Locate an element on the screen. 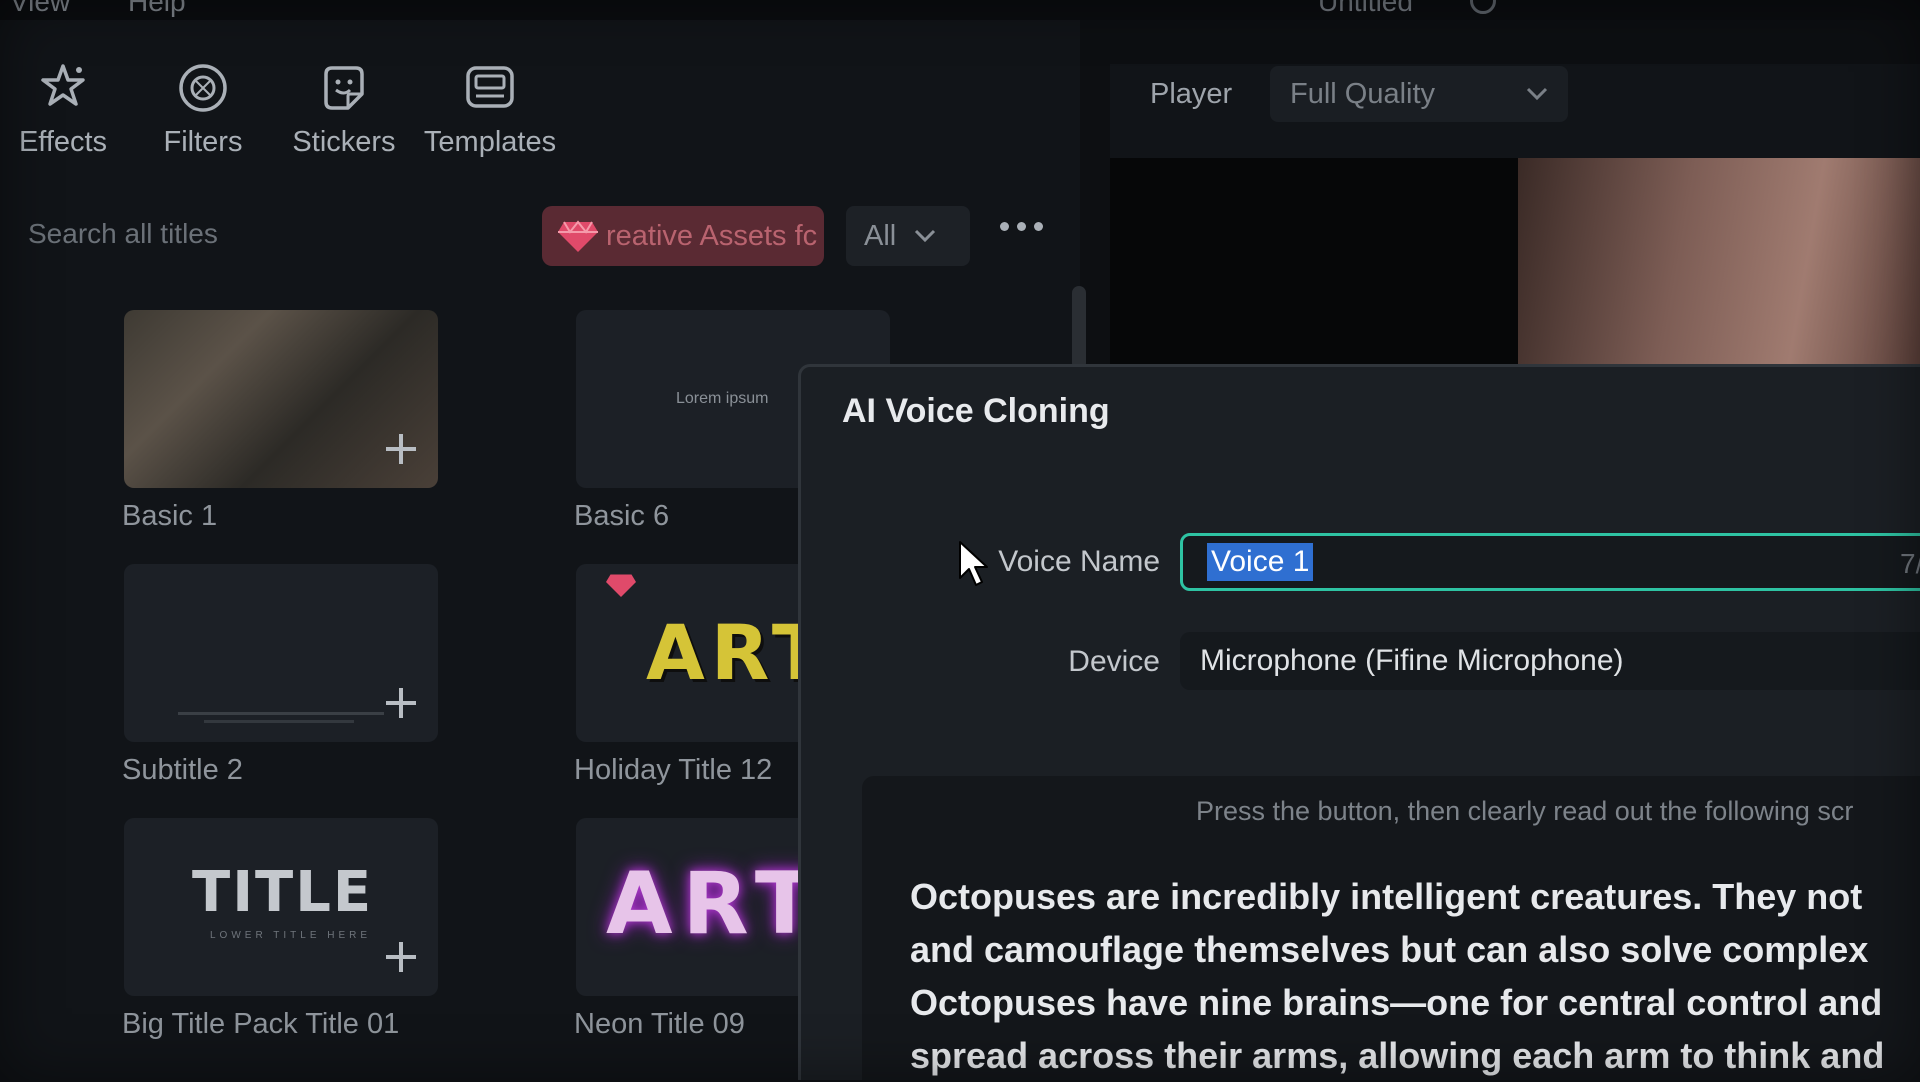 The image size is (1920, 1082). voice-name-input: Voice 1 is located at coordinates (1550, 562).